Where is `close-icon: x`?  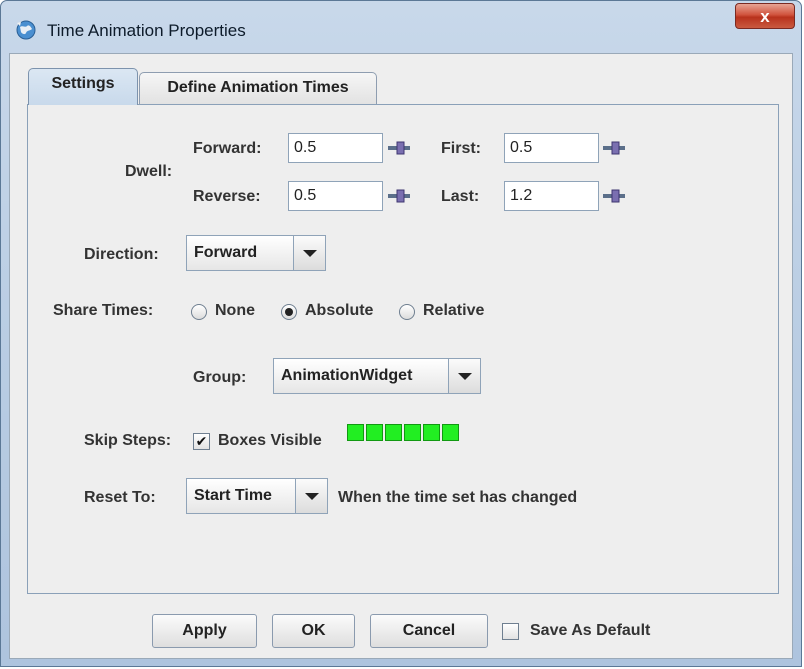 close-icon: x is located at coordinates (765, 16).